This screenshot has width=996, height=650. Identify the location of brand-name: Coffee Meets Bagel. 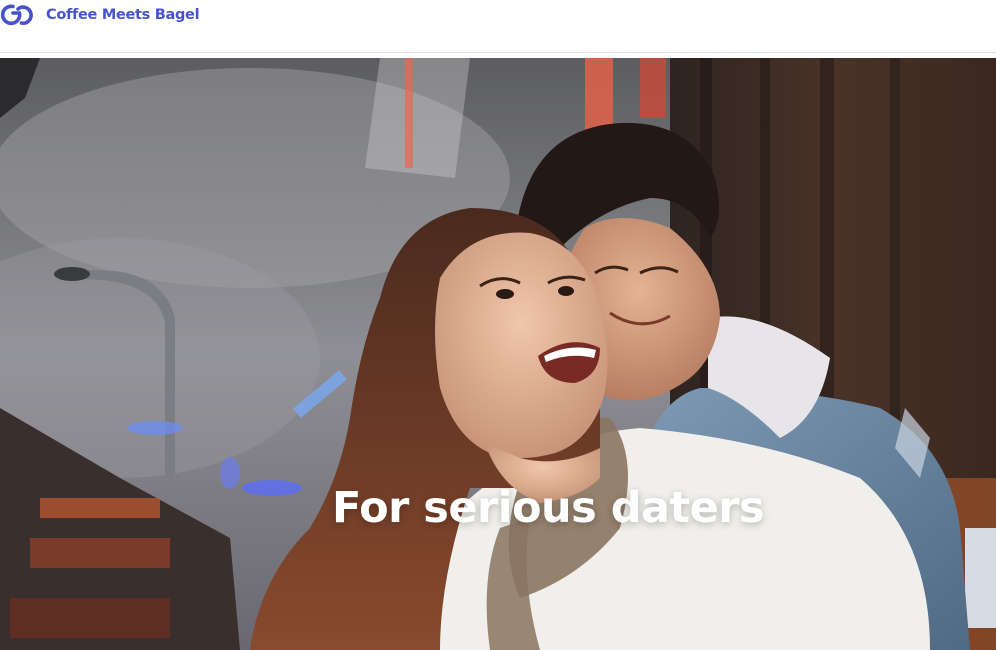
(123, 15).